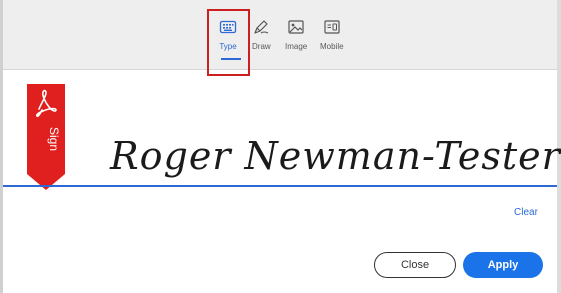 The image size is (561, 293). Describe the element at coordinates (526, 212) in the screenshot. I see `clear-link: Clear` at that location.